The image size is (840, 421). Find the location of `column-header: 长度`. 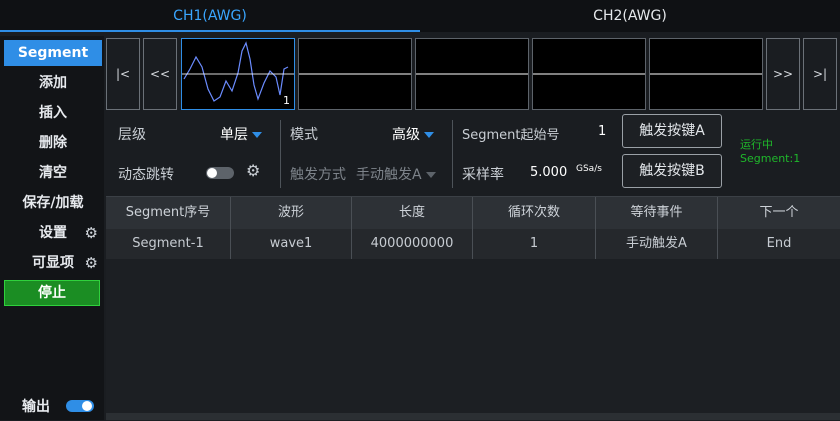

column-header: 长度 is located at coordinates (412, 213).